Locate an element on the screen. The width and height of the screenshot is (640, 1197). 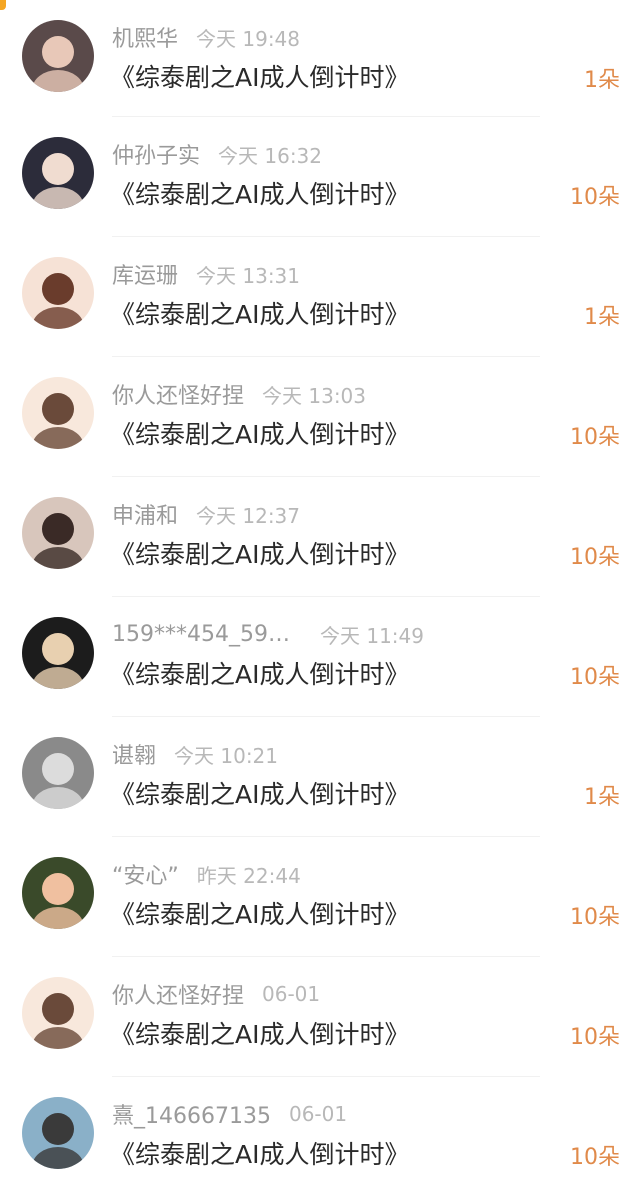
timestamp: 今天 16:32 is located at coordinates (270, 155).